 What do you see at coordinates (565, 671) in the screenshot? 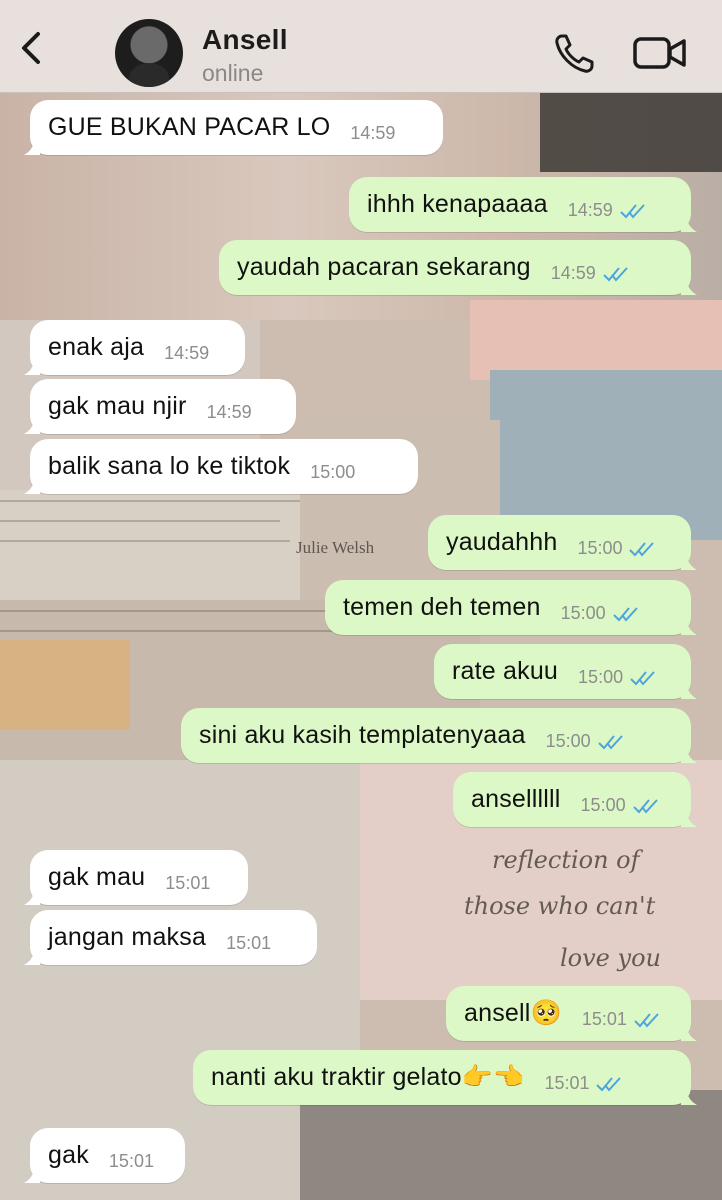
I see `message-bubble-outgoing: rate akuu 15:00` at bounding box center [565, 671].